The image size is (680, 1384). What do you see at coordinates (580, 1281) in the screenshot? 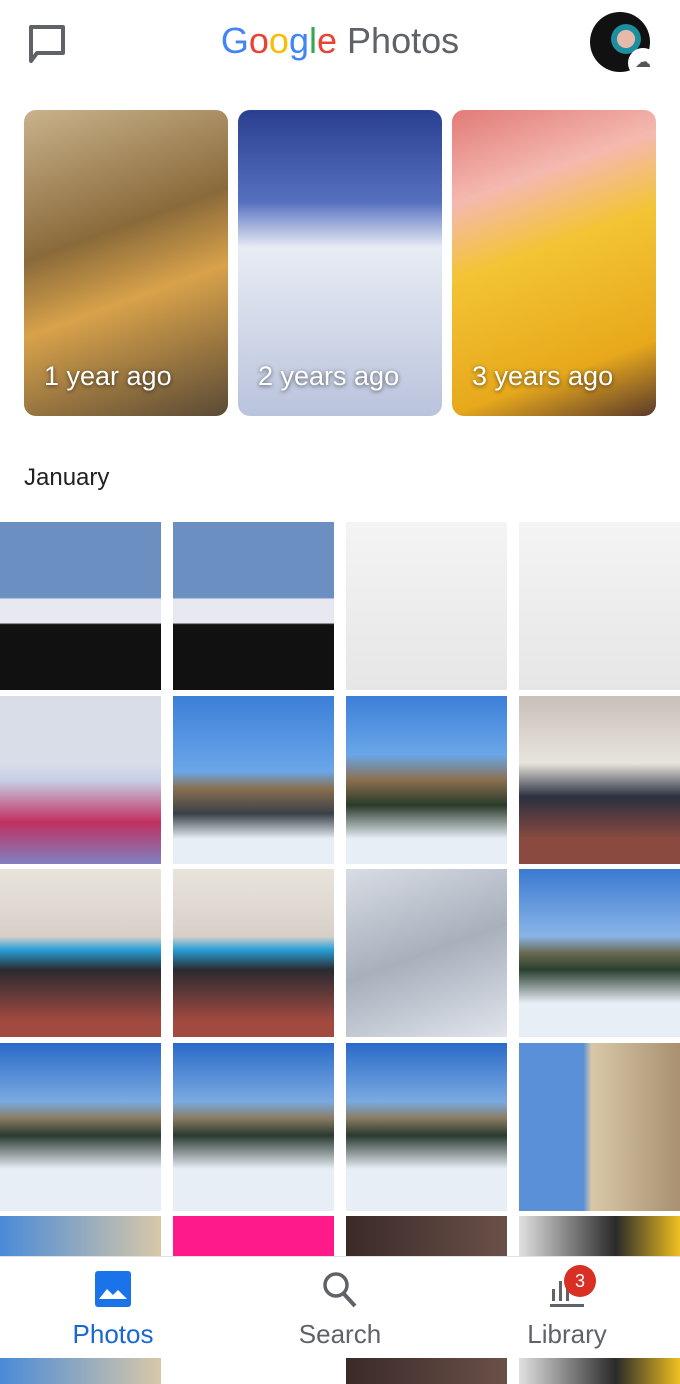
I see `library-badge: 3` at bounding box center [580, 1281].